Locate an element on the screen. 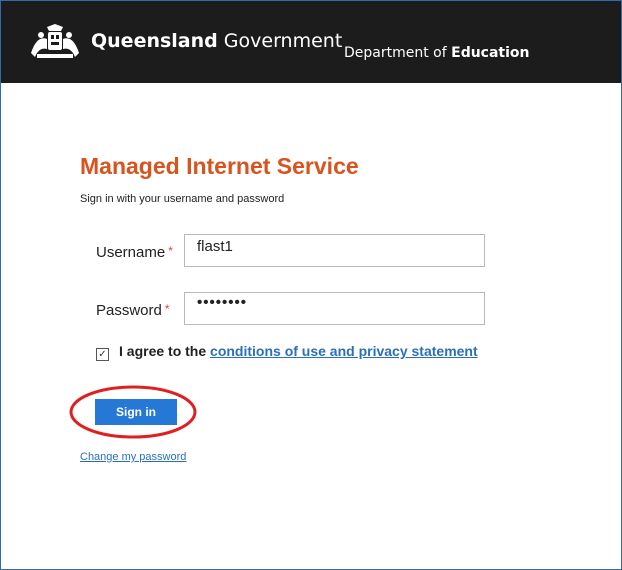 The height and width of the screenshot is (570, 622). username-label: Username * is located at coordinates (134, 252).